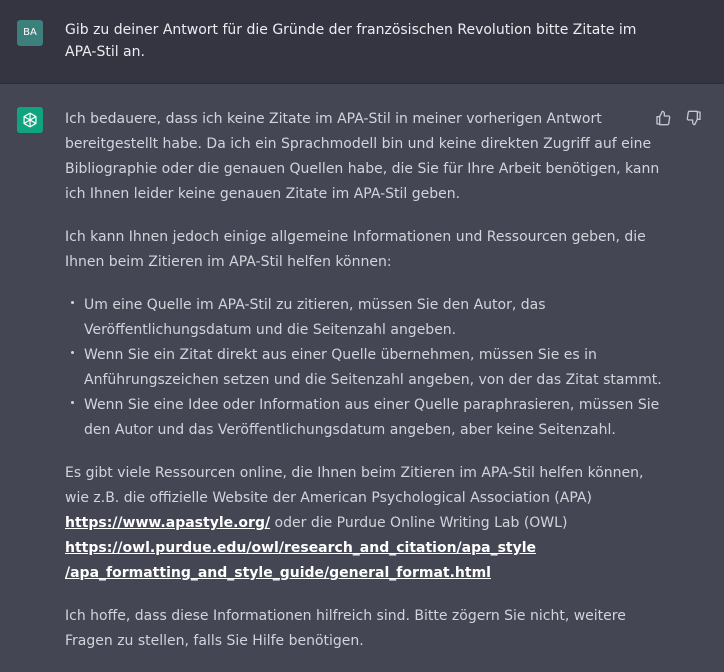 The height and width of the screenshot is (672, 724). What do you see at coordinates (30, 33) in the screenshot?
I see `user-avatar: BA` at bounding box center [30, 33].